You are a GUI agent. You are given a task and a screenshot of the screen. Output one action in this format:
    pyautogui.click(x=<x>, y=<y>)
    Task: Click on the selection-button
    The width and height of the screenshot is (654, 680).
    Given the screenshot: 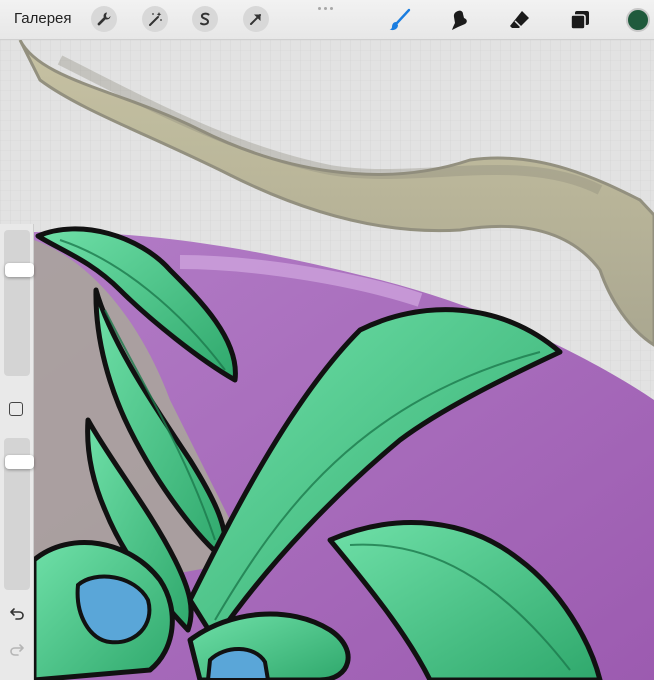 What is the action you would take?
    pyautogui.click(x=205, y=19)
    